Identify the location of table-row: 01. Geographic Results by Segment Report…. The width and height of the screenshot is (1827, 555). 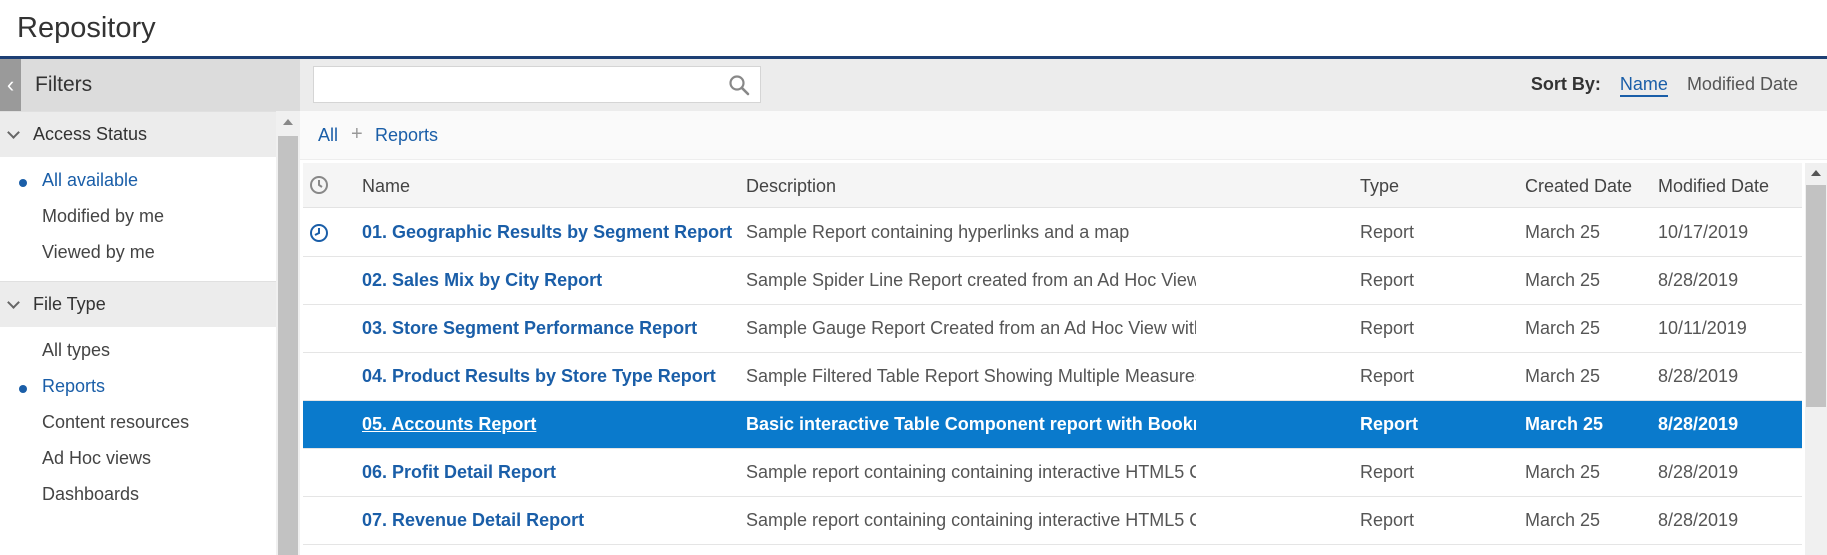
(1052, 233).